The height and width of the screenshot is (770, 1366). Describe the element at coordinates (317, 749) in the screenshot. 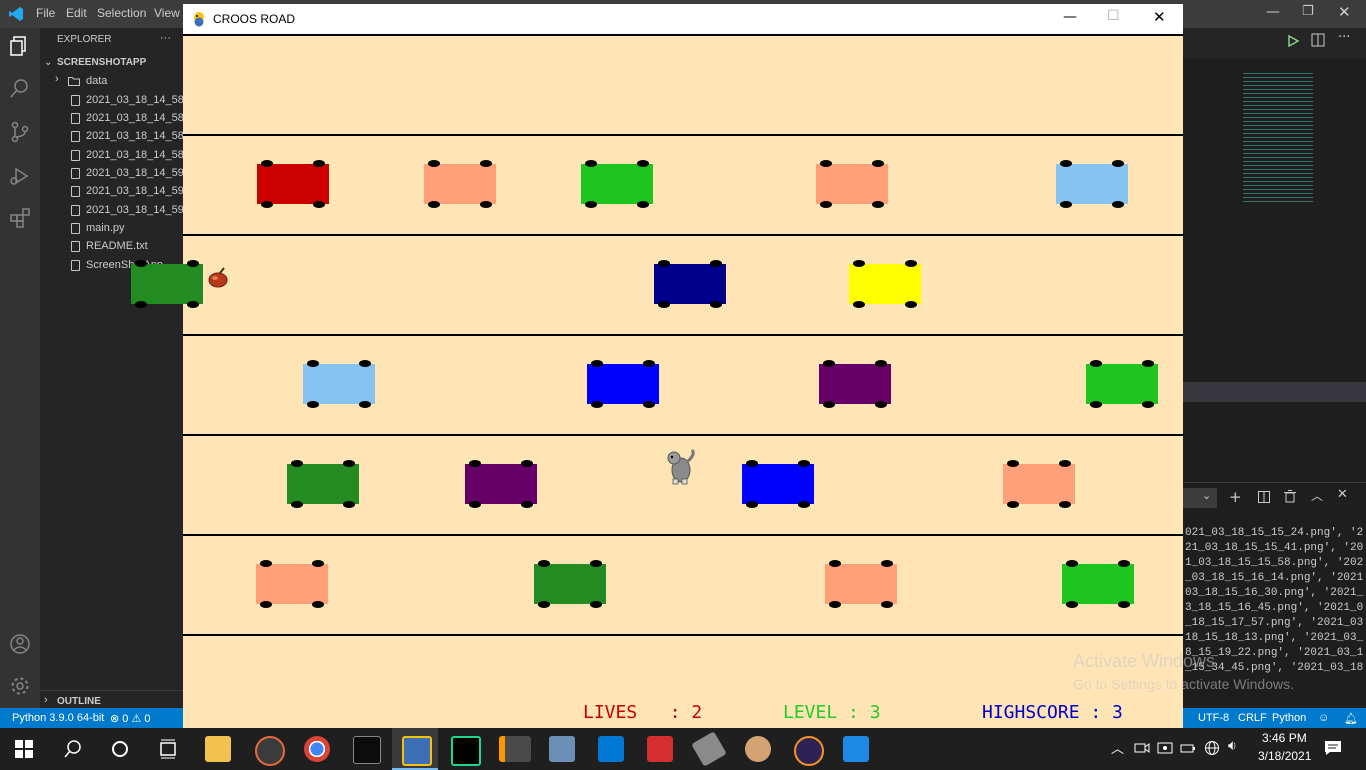

I see `chrome-taskbar-icon` at that location.